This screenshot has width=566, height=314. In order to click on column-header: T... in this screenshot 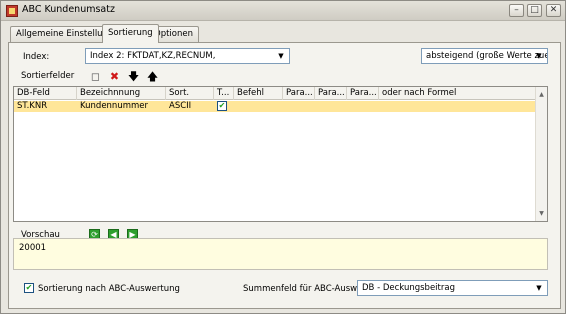, I will do `click(224, 93)`.